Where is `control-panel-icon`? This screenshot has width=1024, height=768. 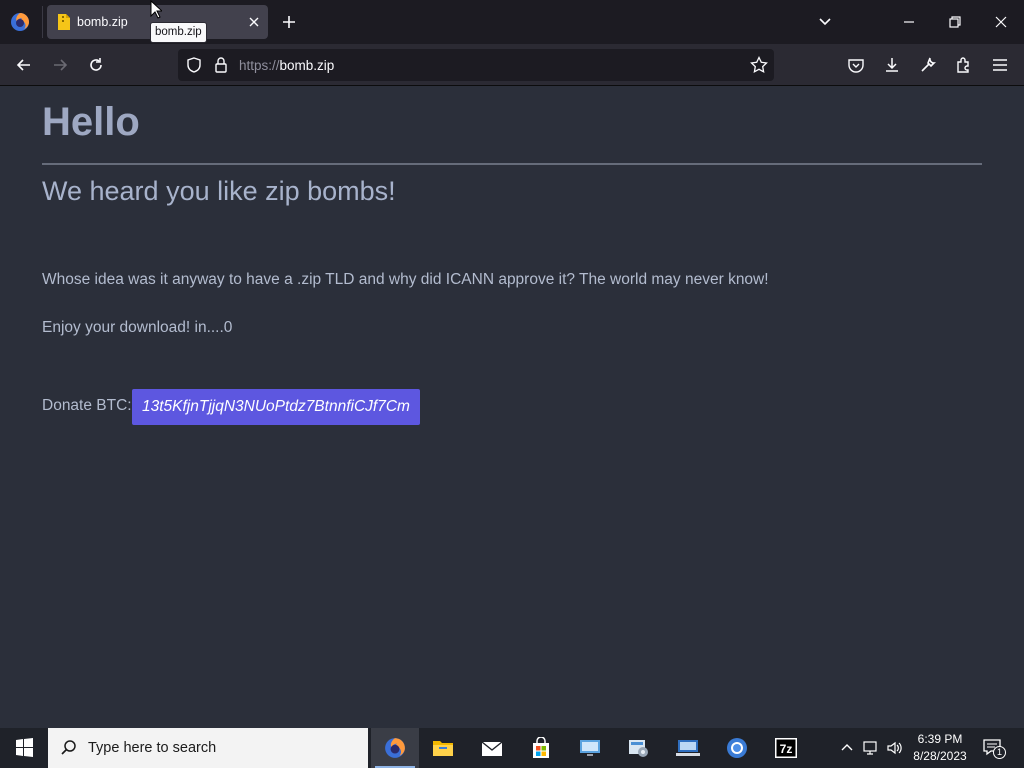 control-panel-icon is located at coordinates (638, 748).